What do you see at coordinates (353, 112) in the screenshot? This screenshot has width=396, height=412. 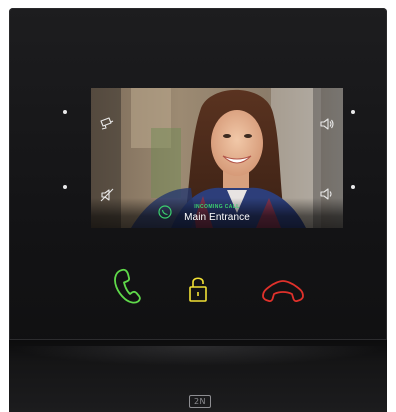 I see `side-dot-top-right` at bounding box center [353, 112].